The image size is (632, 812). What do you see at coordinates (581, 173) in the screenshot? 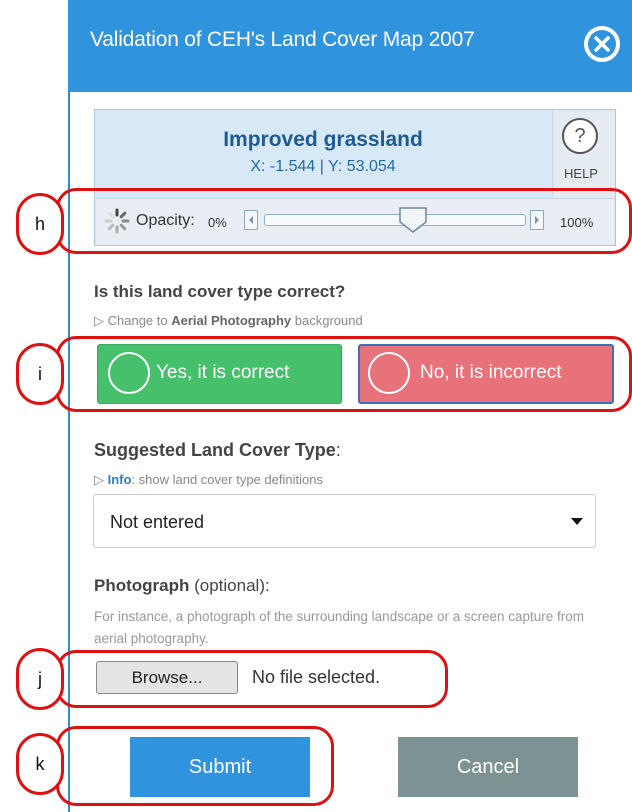
I see `help-label: HELP` at bounding box center [581, 173].